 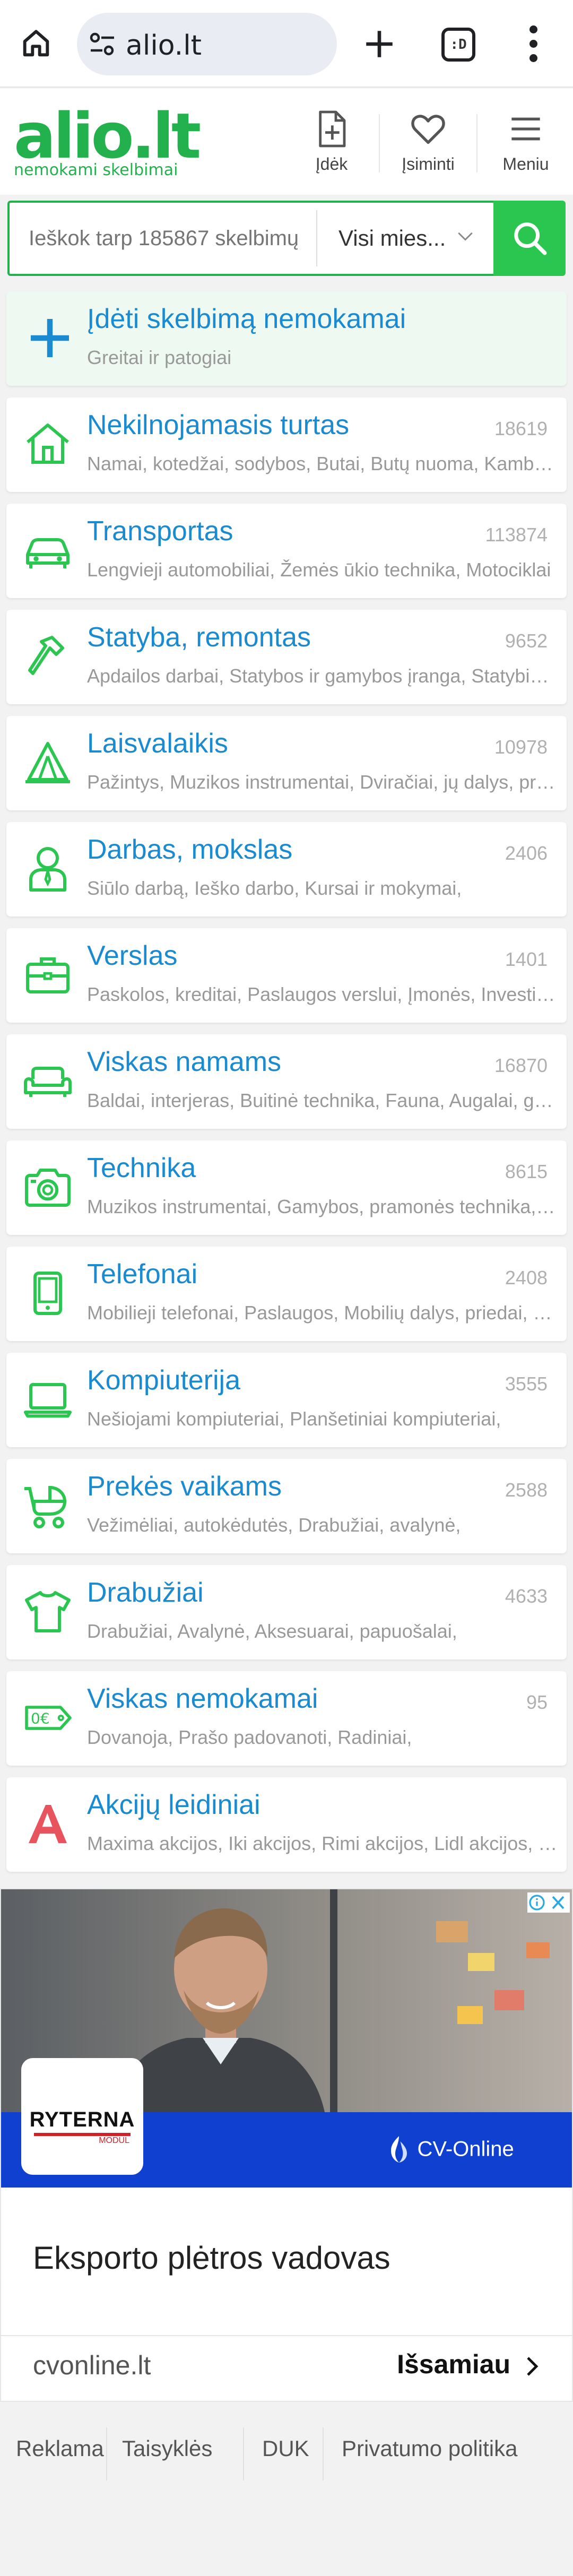 I want to click on address-bar: alio.lt, so click(x=207, y=44).